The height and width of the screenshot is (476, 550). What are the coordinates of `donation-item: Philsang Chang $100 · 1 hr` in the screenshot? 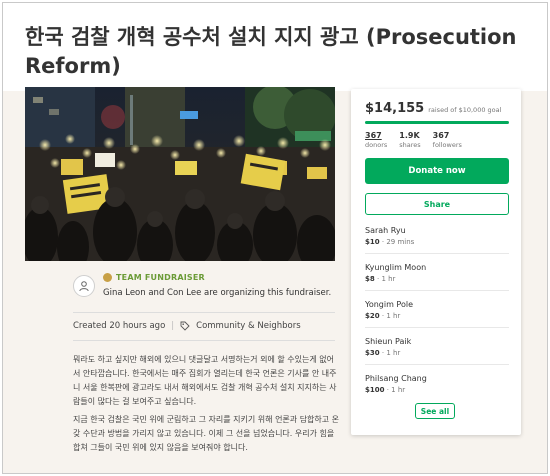 It's located at (437, 384).